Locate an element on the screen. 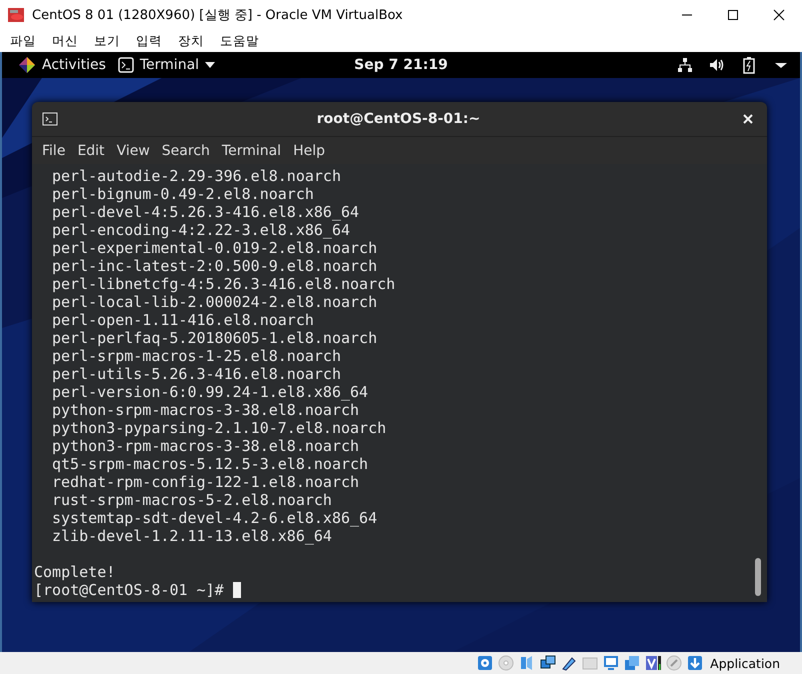 The image size is (802, 674). display-icon is located at coordinates (611, 663).